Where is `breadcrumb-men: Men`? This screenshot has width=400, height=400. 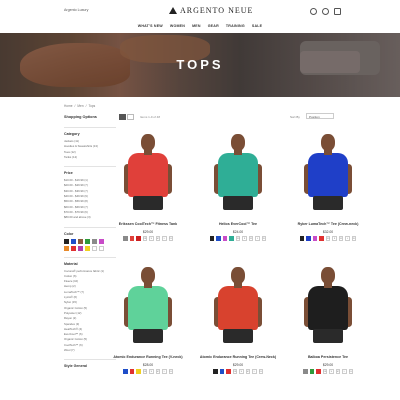 breadcrumb-men: Men is located at coordinates (80, 106).